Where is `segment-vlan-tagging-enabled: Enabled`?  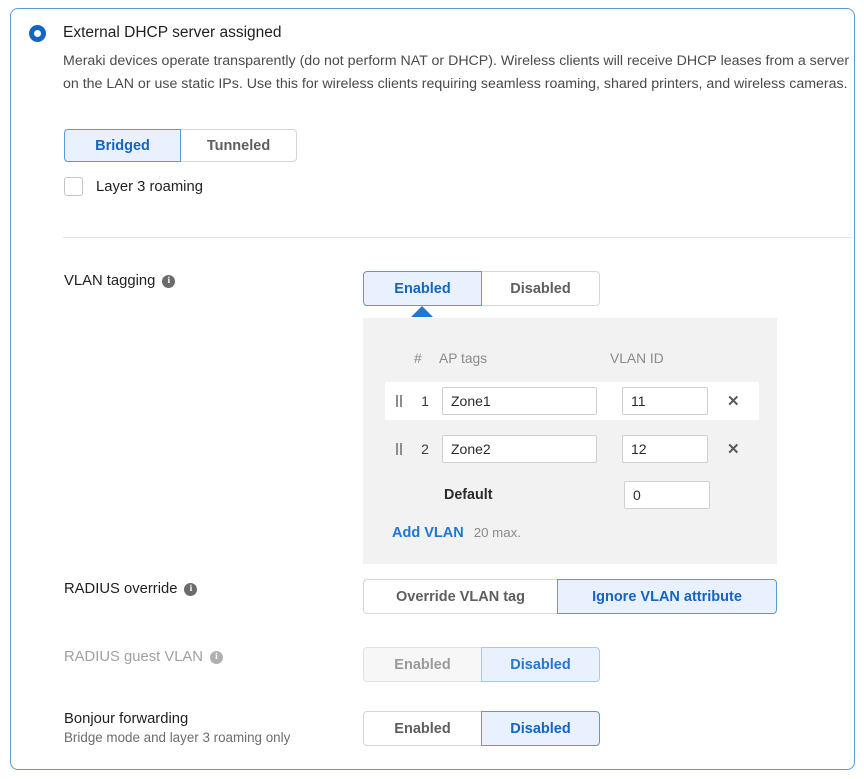
segment-vlan-tagging-enabled: Enabled is located at coordinates (422, 288).